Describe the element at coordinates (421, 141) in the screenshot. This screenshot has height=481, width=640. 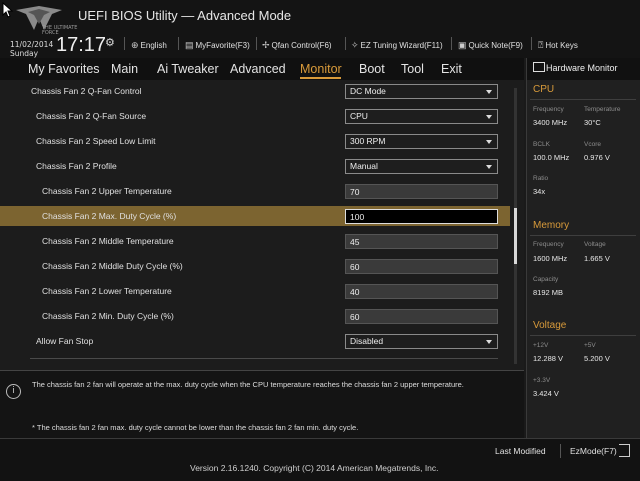
I see `speed-low-limit-select: 300 RPM` at that location.